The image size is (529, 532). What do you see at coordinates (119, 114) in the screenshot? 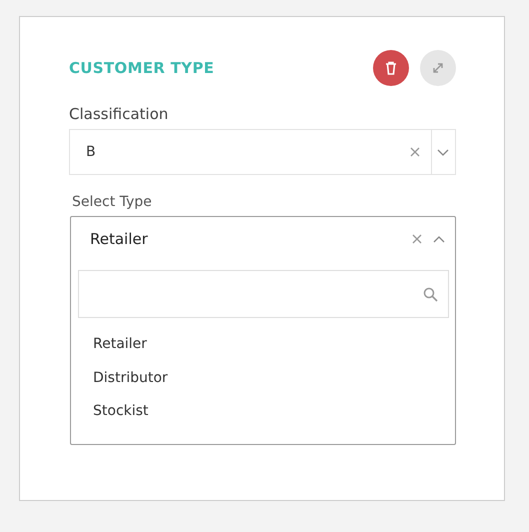
I see `field-label: Classification` at bounding box center [119, 114].